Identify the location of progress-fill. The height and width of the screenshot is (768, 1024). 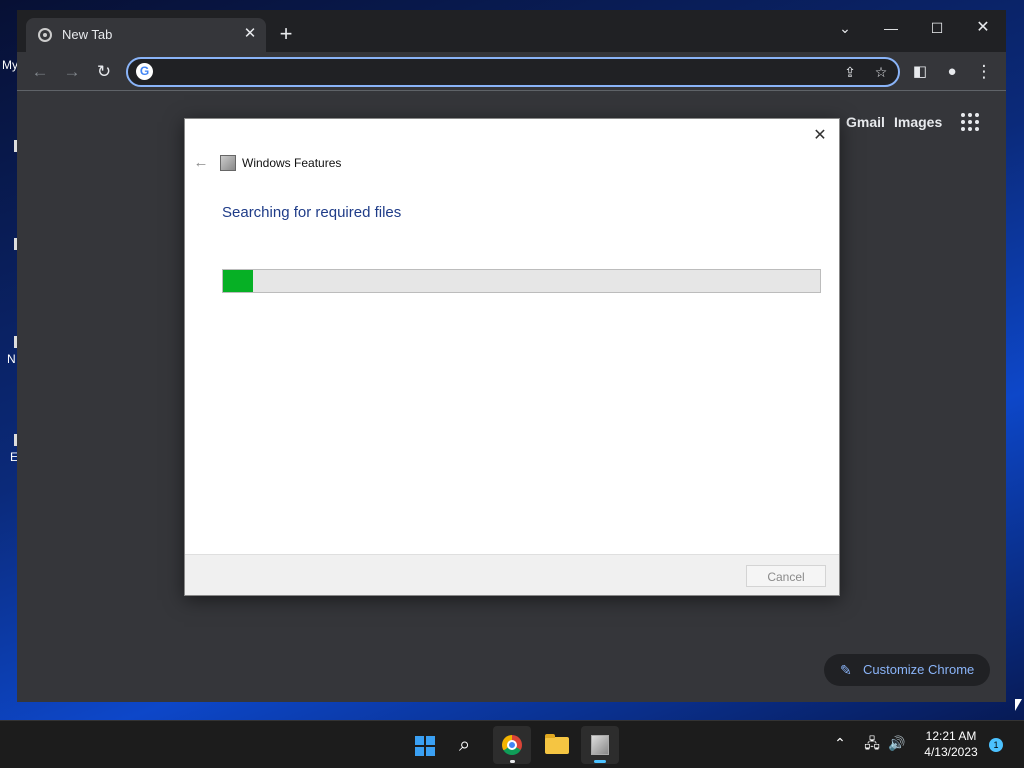
(238, 281).